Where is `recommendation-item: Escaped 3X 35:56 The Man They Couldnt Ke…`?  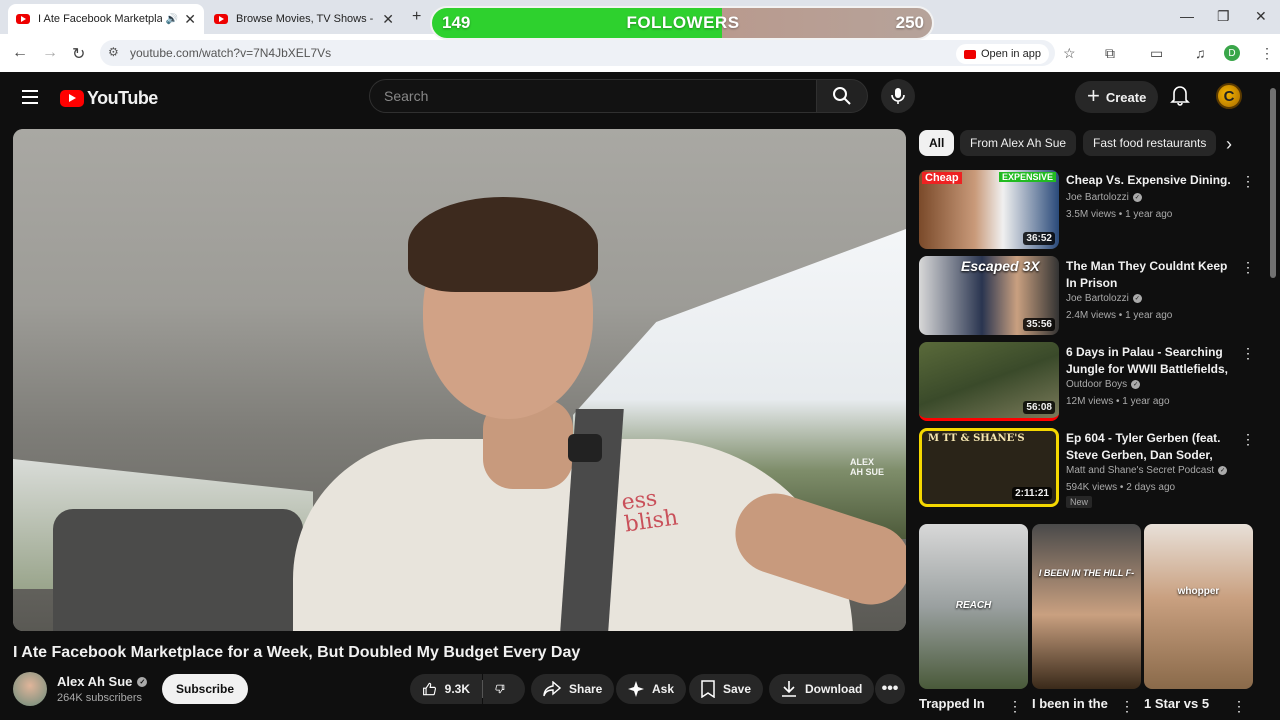
recommendation-item: Escaped 3X 35:56 The Man They Couldnt Ke… is located at coordinates (1089, 296).